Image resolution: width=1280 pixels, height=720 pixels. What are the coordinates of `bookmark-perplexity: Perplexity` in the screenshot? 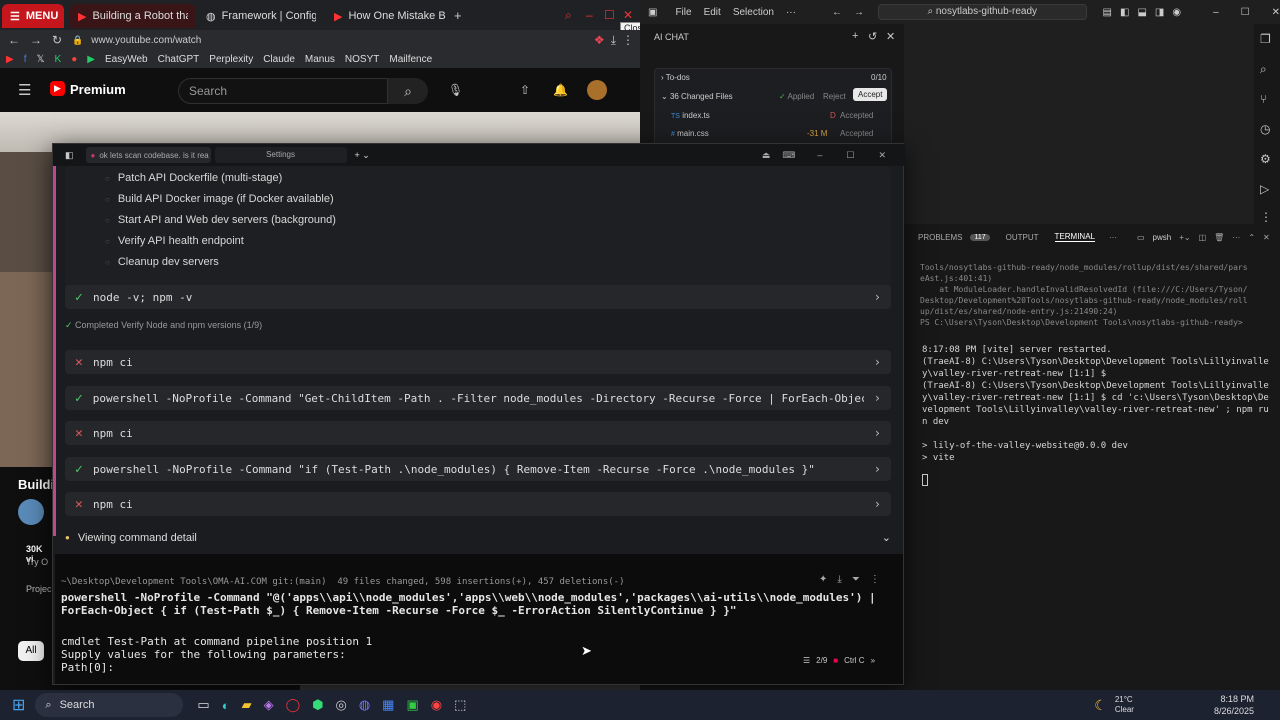 It's located at (231, 59).